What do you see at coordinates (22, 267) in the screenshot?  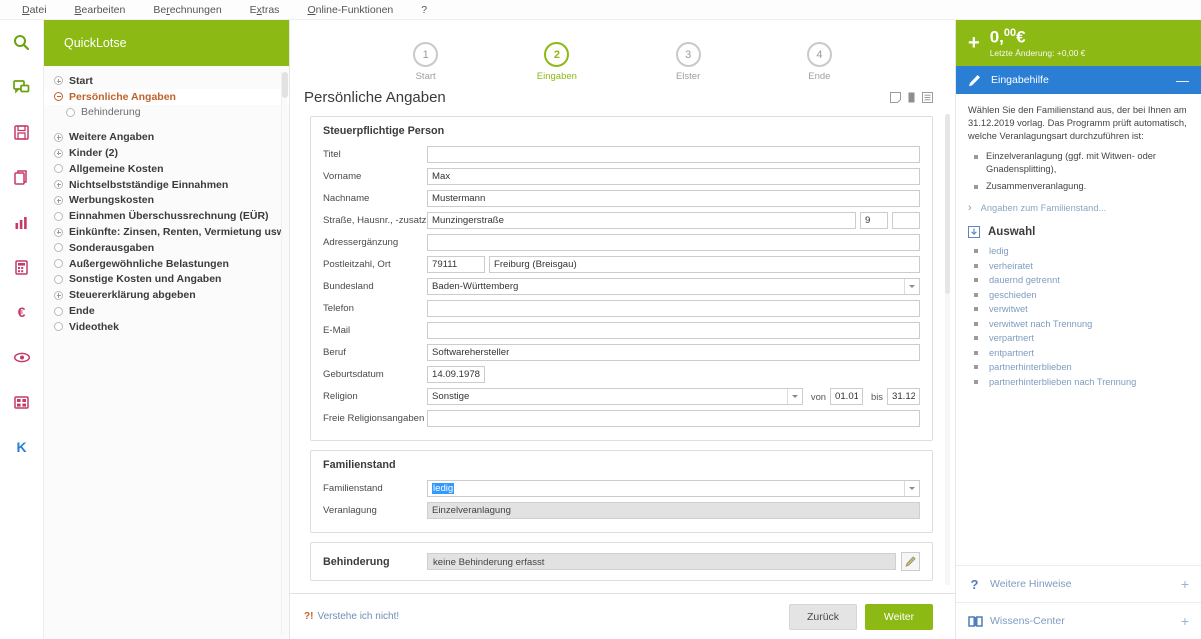 I see `calculator-icon` at bounding box center [22, 267].